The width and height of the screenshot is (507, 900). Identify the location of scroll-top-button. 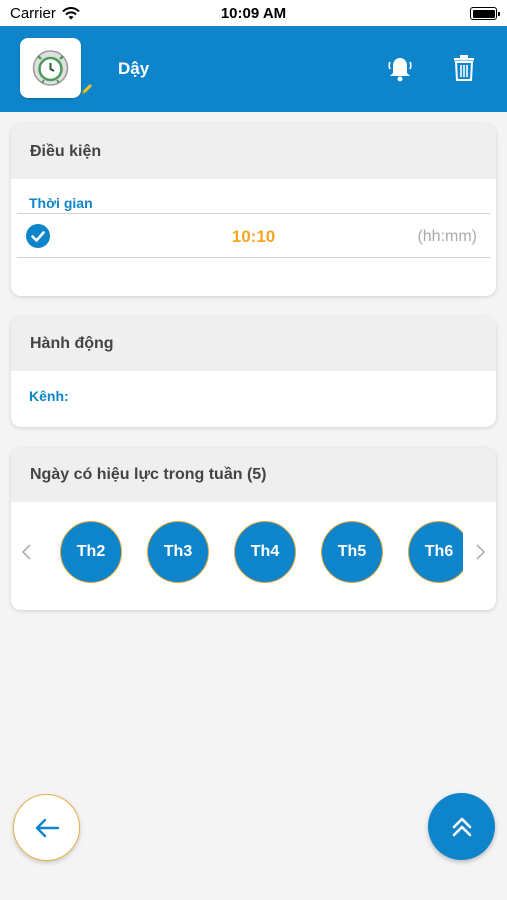
(461, 826).